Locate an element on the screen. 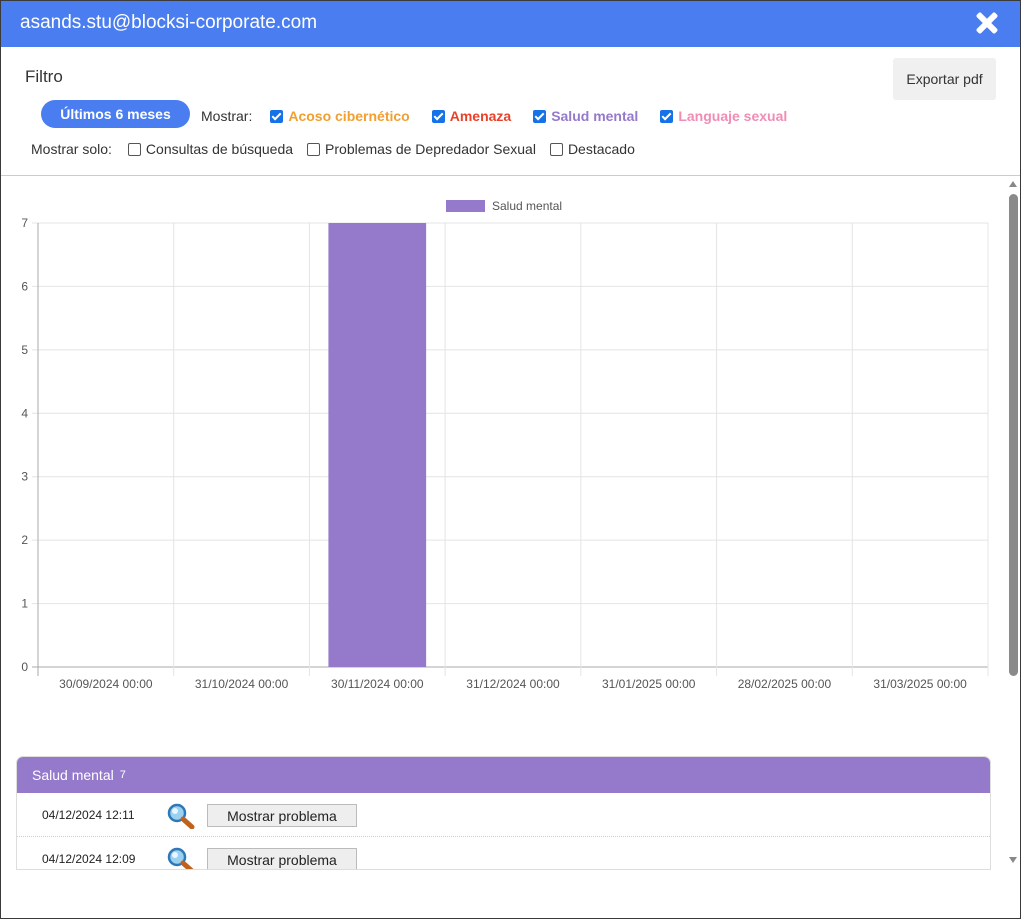  export-pdf-button: Exportar pdf is located at coordinates (944, 79).